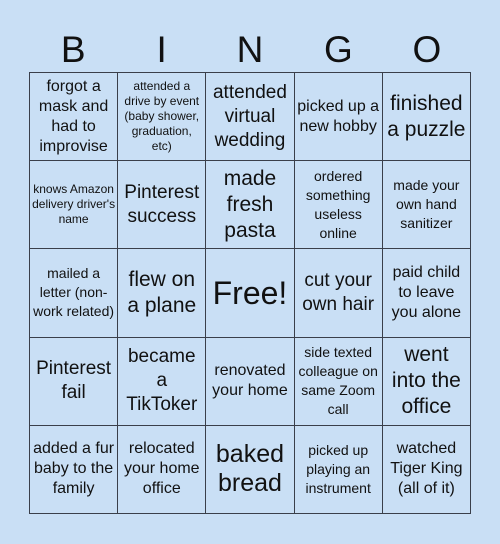 The height and width of the screenshot is (544, 500). What do you see at coordinates (338, 381) in the screenshot?
I see `bingo-cell: side texted colleague on same Zoom call` at bounding box center [338, 381].